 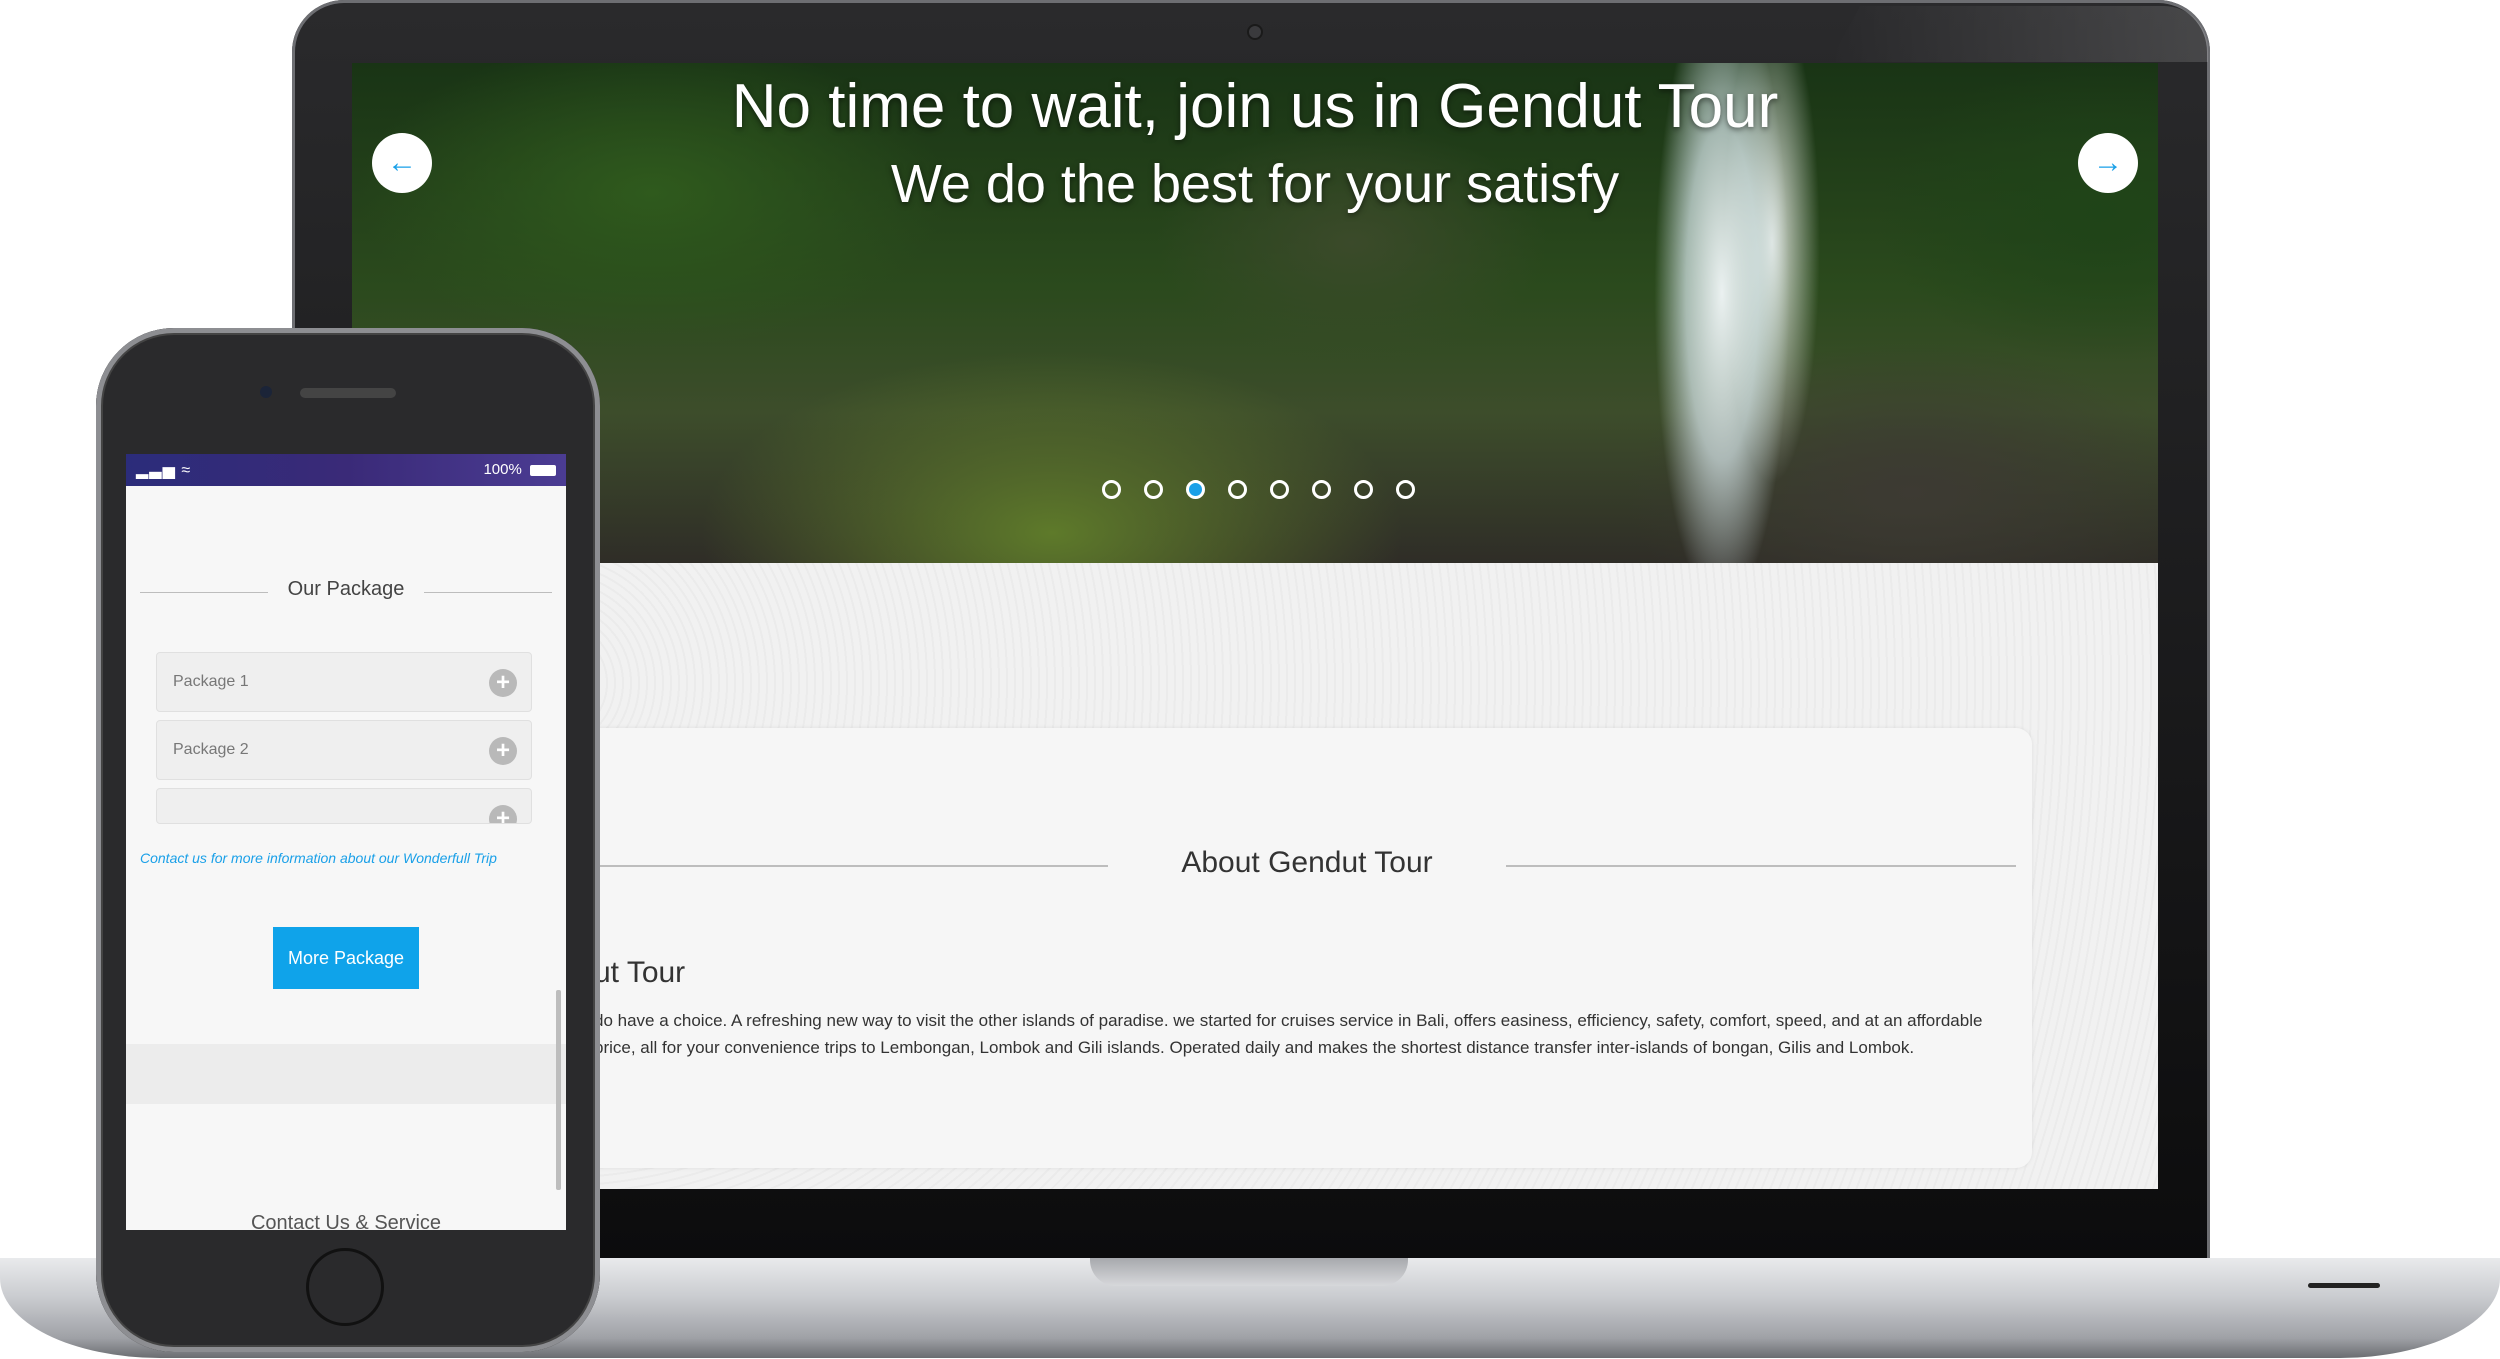 I want to click on about-heading: About Gendut Tour, so click(x=1307, y=862).